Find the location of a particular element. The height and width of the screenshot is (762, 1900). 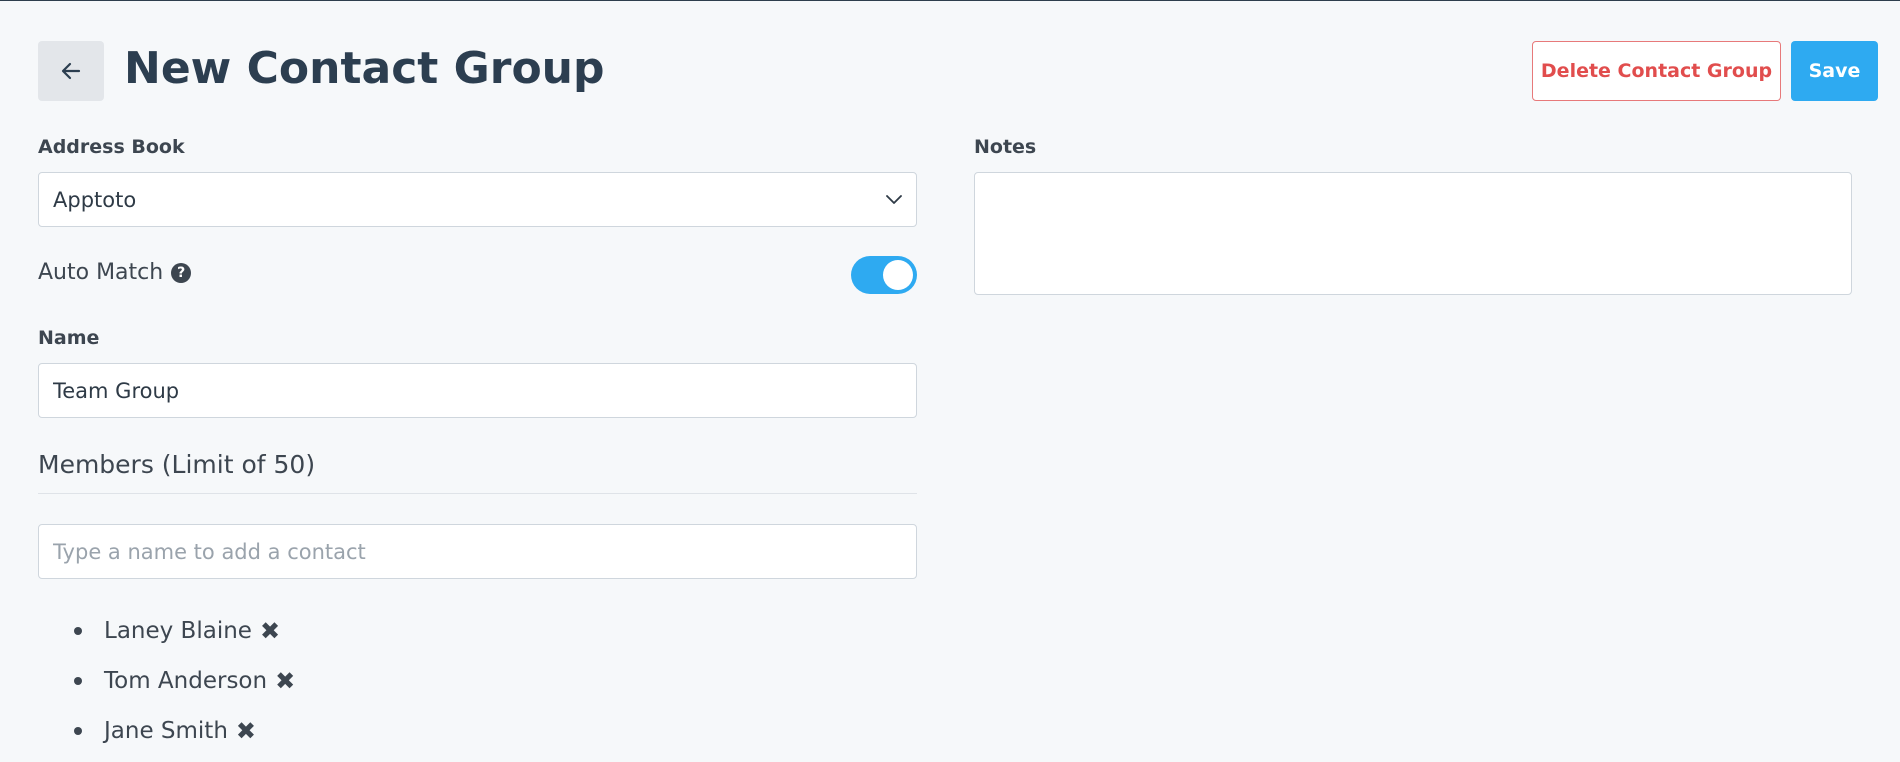

auto-match-toggle is located at coordinates (884, 275).